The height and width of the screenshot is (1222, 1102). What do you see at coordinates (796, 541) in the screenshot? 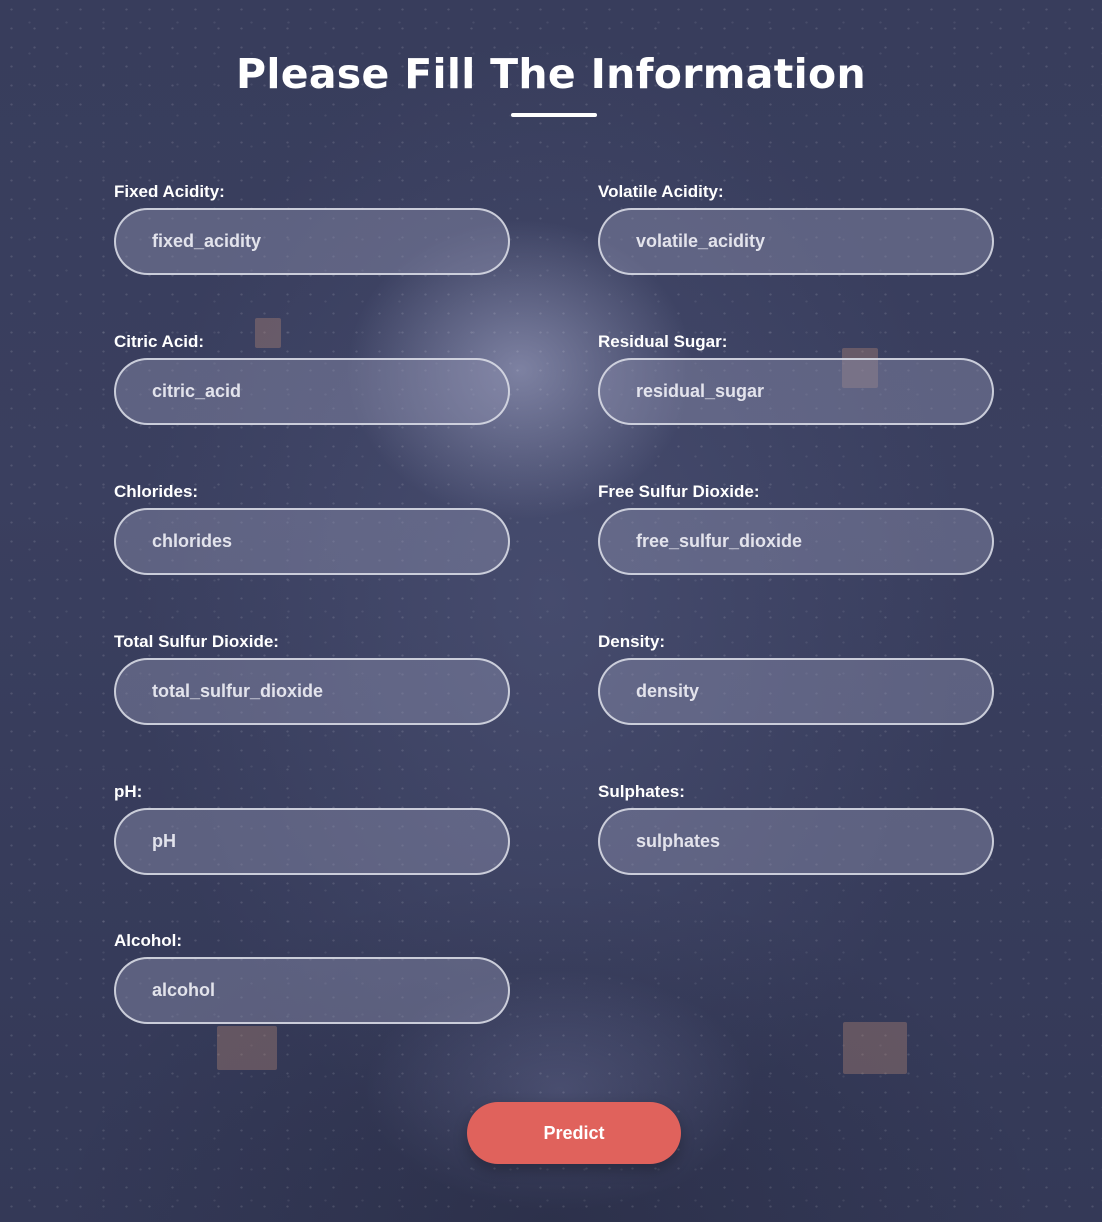
I see `free-sulfur-dioxide-input` at bounding box center [796, 541].